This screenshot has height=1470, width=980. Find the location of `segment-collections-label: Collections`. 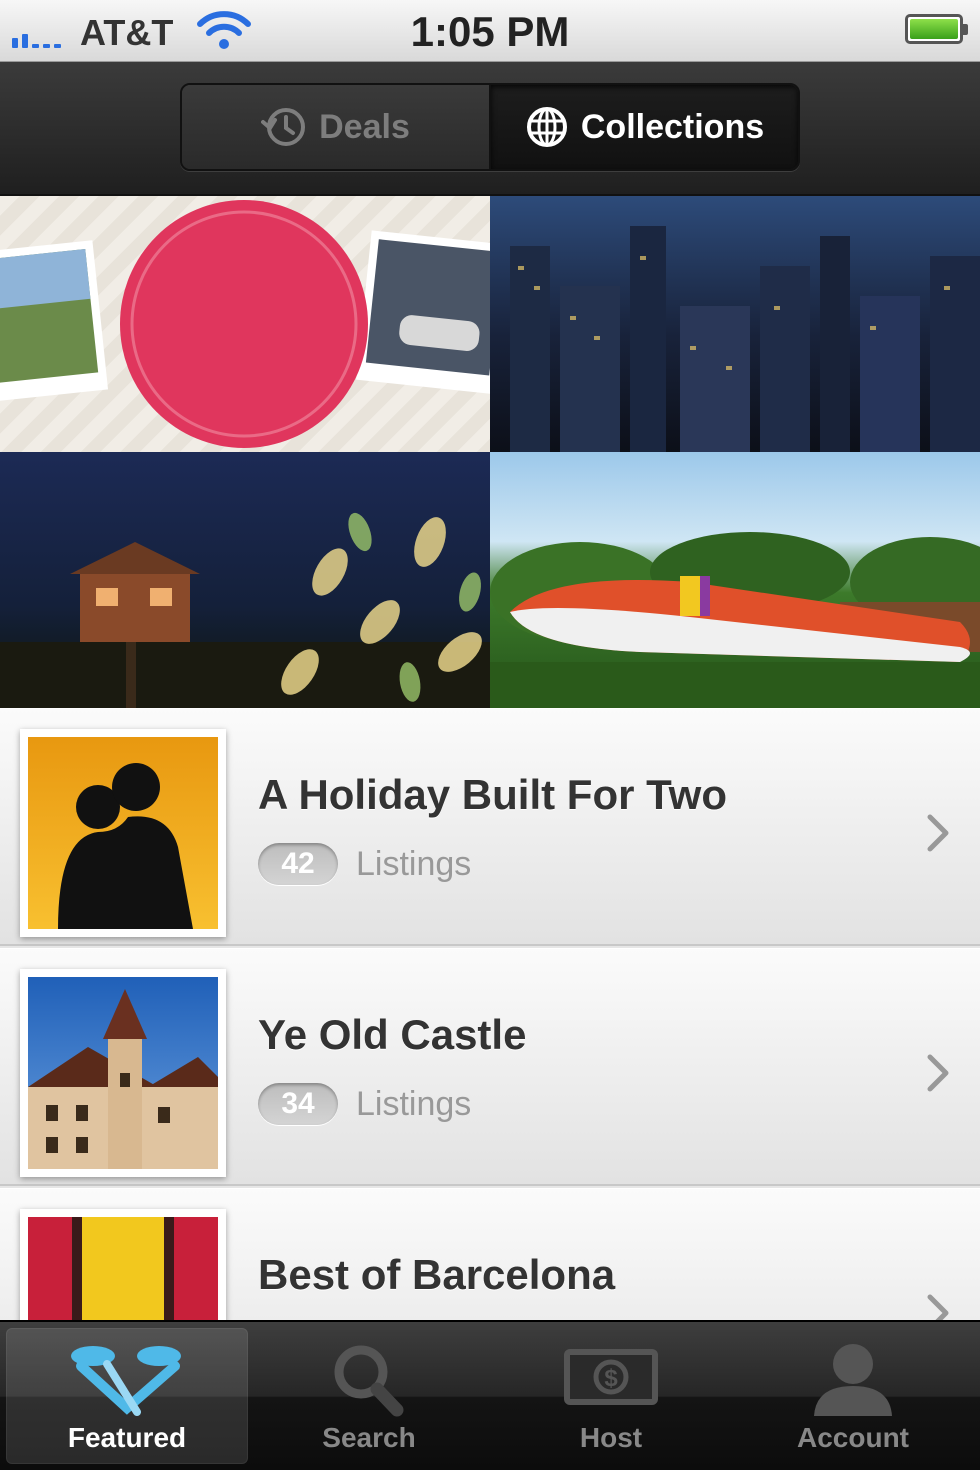

segment-collections-label: Collections is located at coordinates (672, 126).